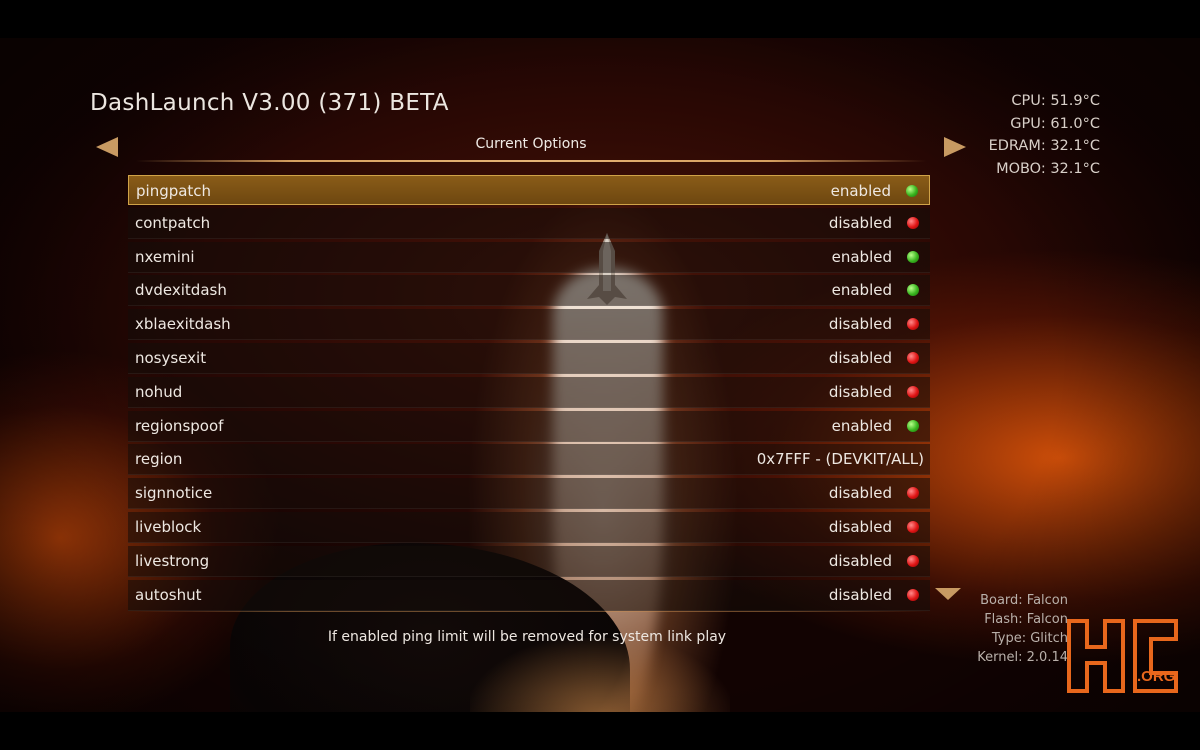  I want to click on option-row-contpatch: contpatch disabled, so click(529, 223).